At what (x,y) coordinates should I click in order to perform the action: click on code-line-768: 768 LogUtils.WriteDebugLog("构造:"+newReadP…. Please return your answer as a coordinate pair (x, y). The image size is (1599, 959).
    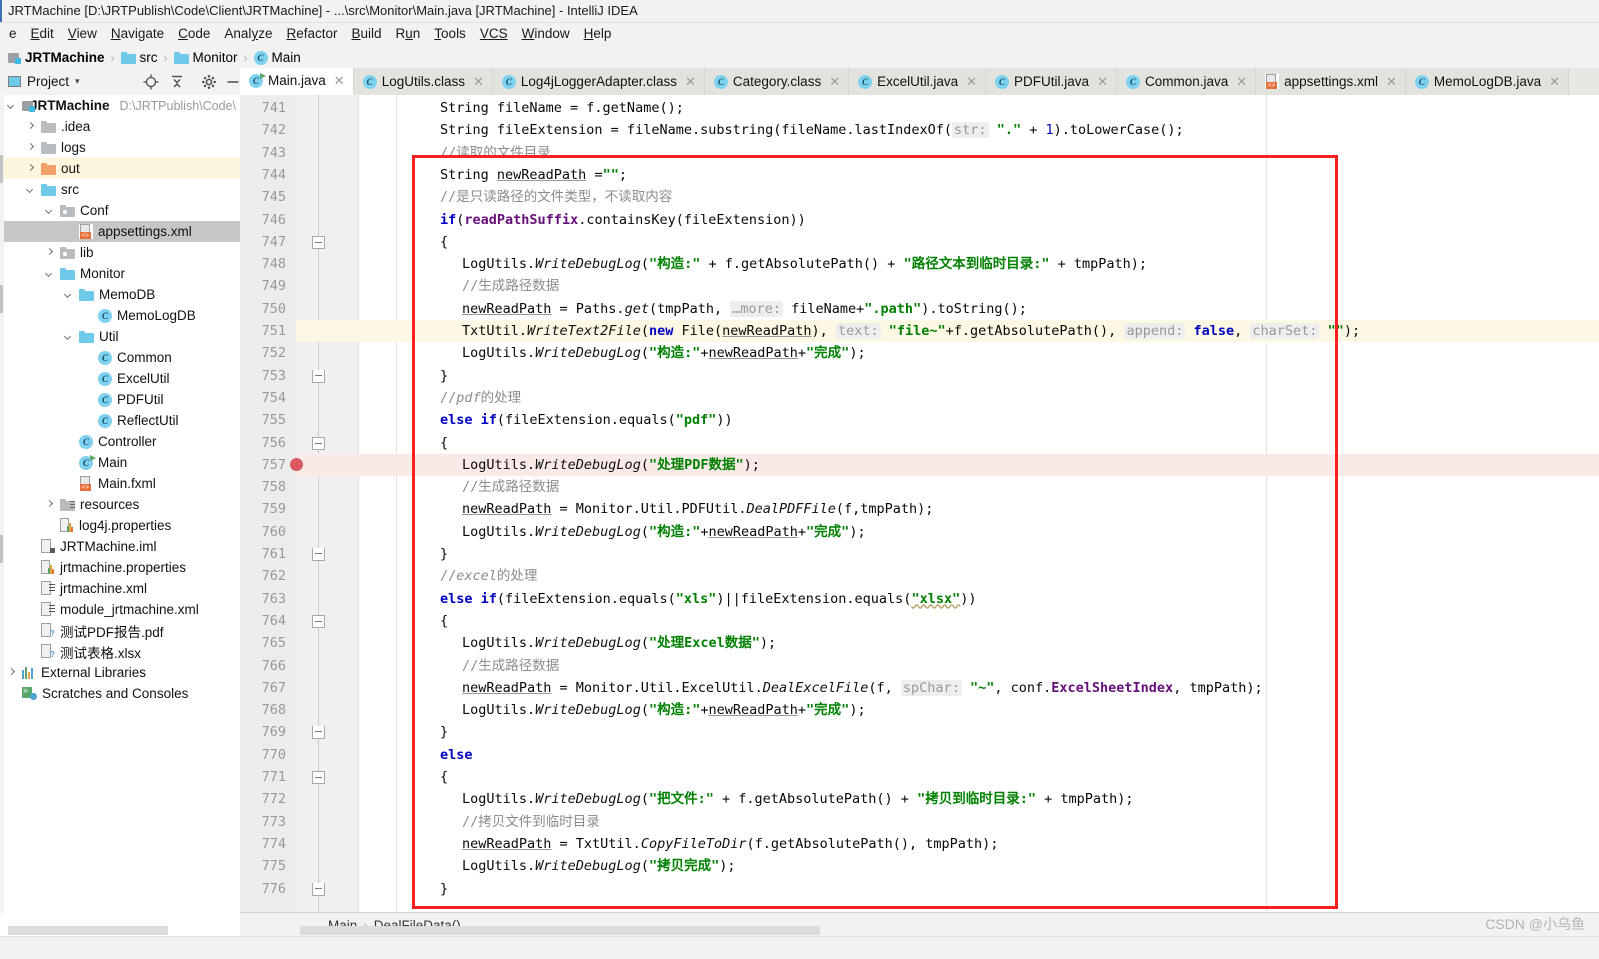
    Looking at the image, I should click on (919, 710).